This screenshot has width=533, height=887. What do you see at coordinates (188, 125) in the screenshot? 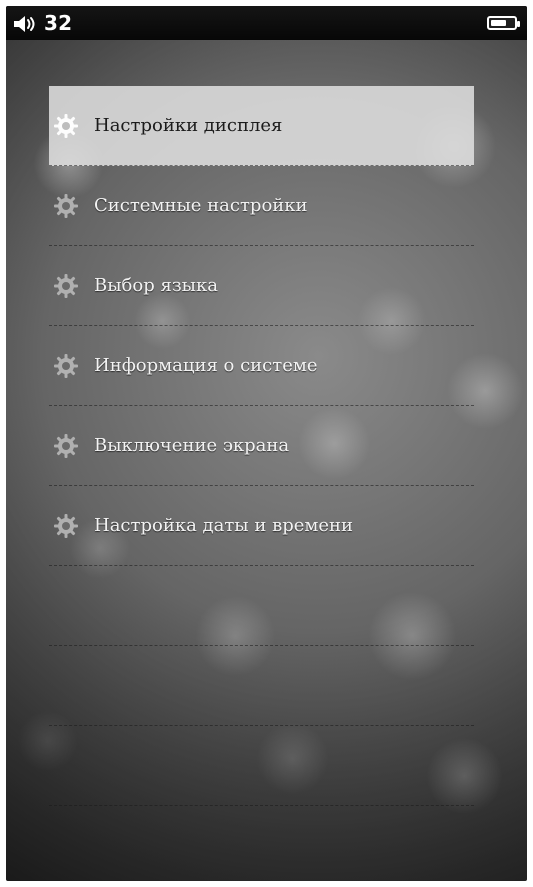
I see `menu-item-label: Настройки дисплея` at bounding box center [188, 125].